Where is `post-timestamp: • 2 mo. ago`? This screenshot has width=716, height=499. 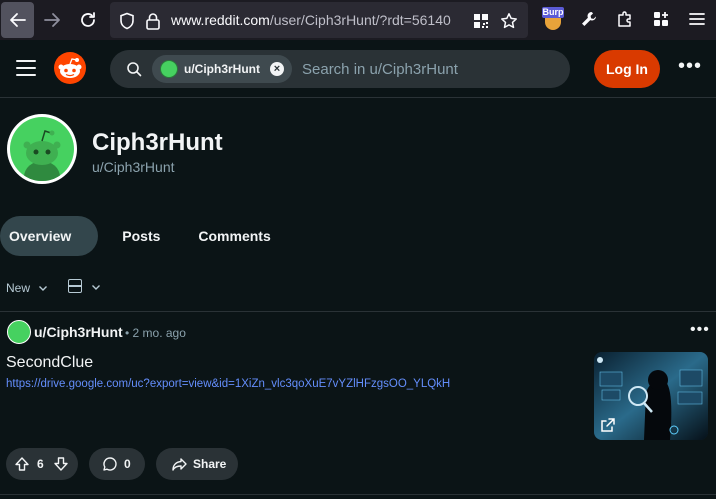
post-timestamp: • 2 mo. ago is located at coordinates (155, 333).